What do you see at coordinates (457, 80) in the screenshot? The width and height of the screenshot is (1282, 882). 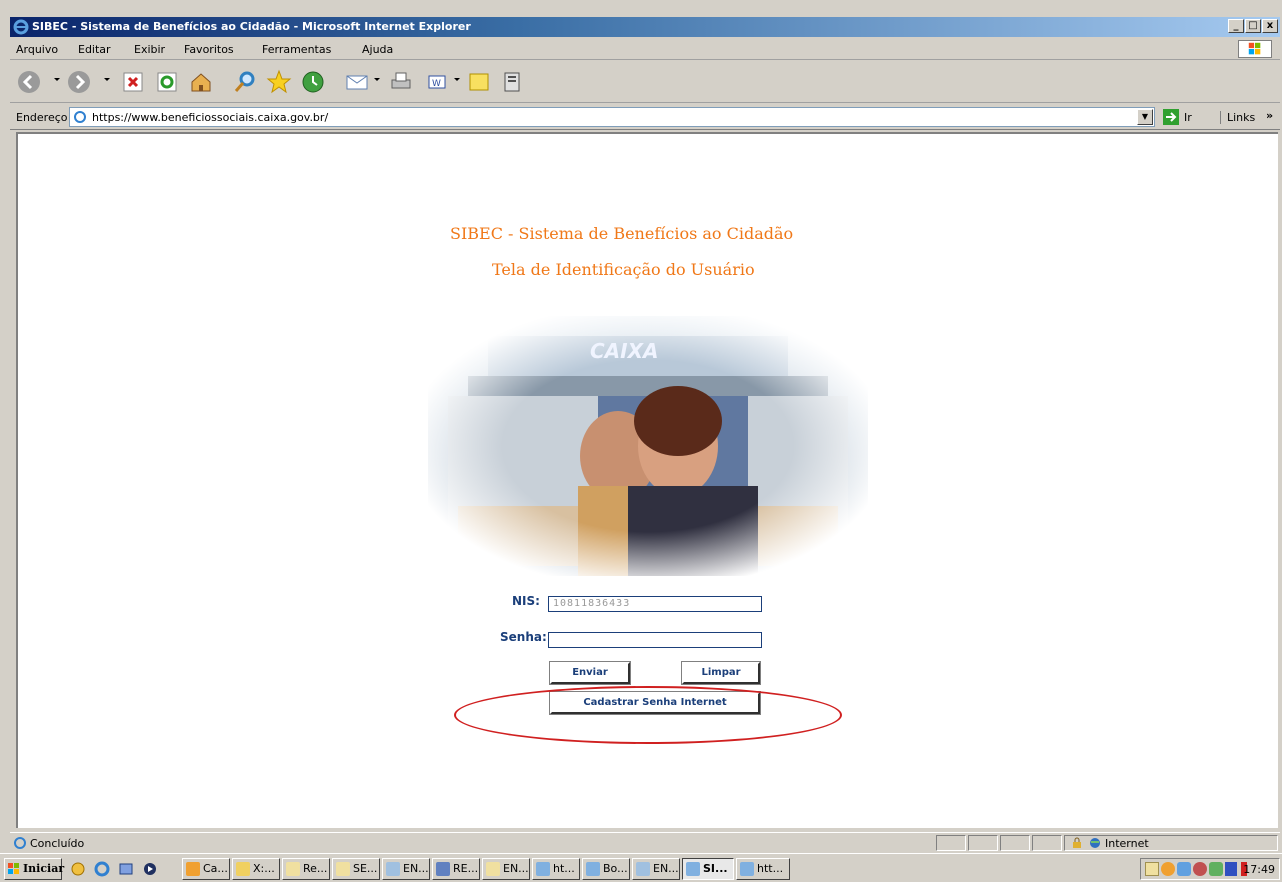 I see `edit-dropdown-icon` at bounding box center [457, 80].